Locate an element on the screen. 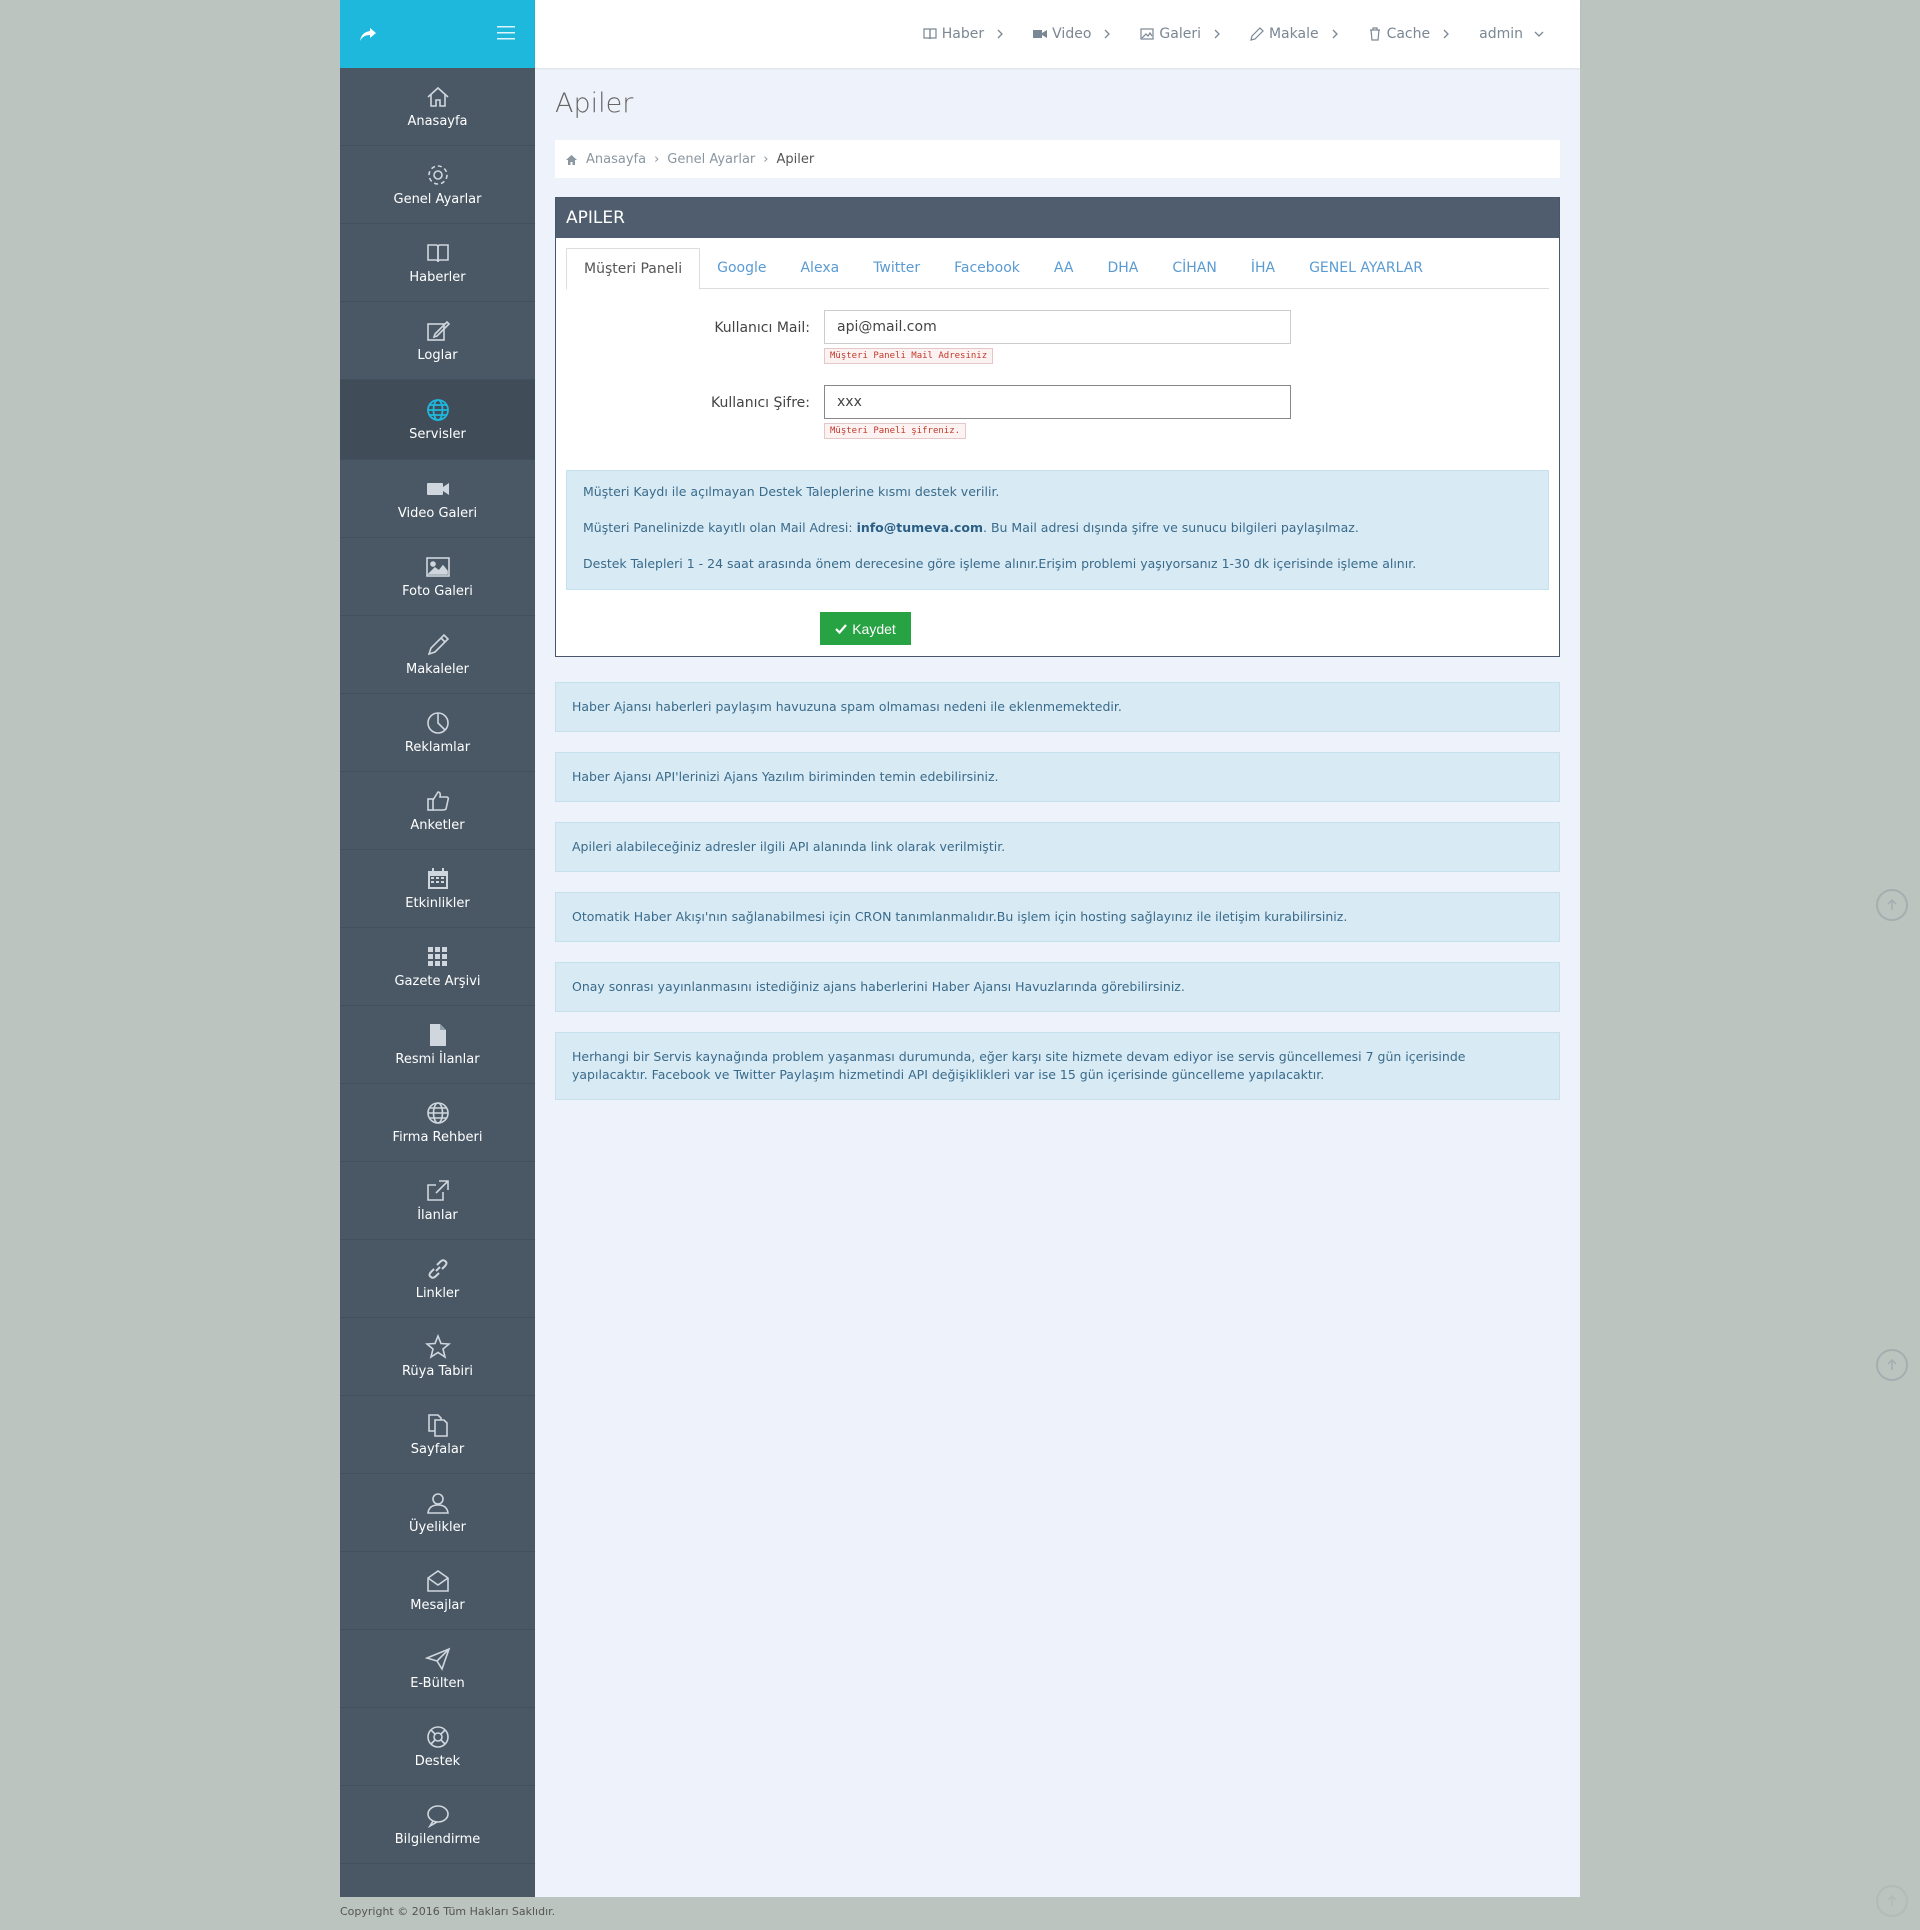  sidebar-item-anasayfa: Anasayfa is located at coordinates (437, 107).